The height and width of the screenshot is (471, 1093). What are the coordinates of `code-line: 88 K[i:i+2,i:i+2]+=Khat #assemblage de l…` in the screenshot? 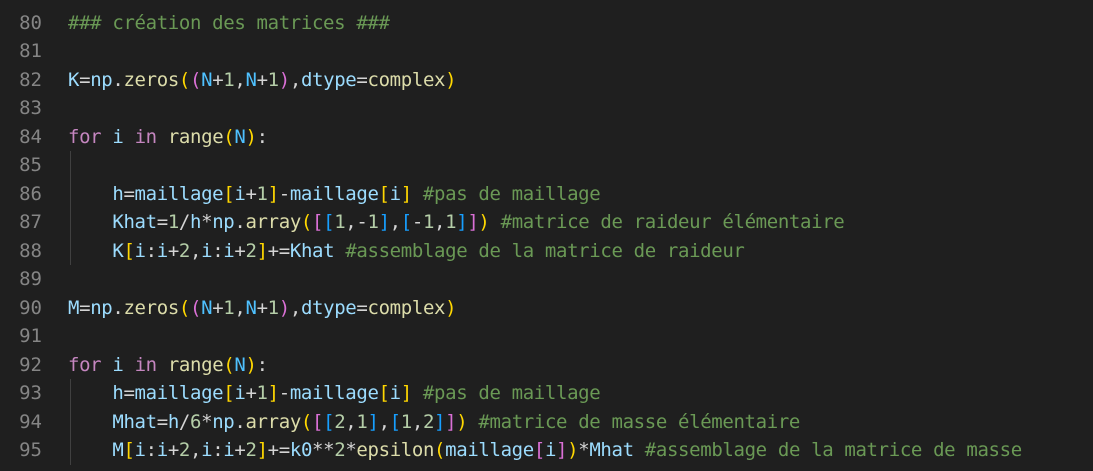 It's located at (546, 251).